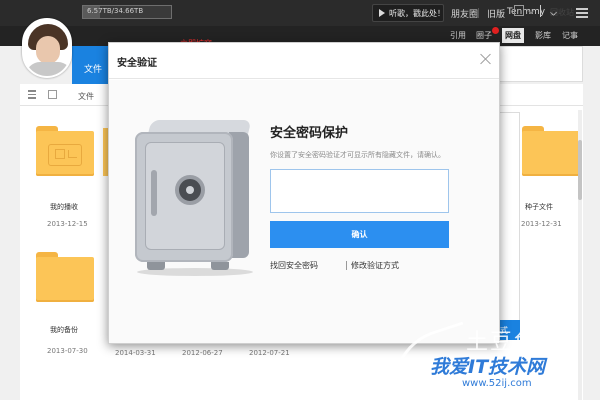 Image resolution: width=600 pixels, height=400 pixels. Describe the element at coordinates (580, 170) in the screenshot. I see `scrollbar-thumb` at that location.